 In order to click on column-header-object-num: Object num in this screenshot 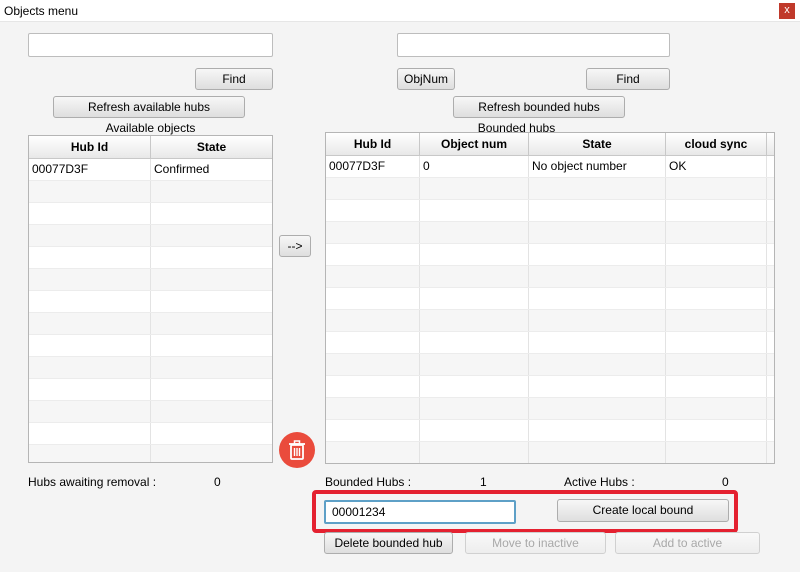, I will do `click(474, 144)`.